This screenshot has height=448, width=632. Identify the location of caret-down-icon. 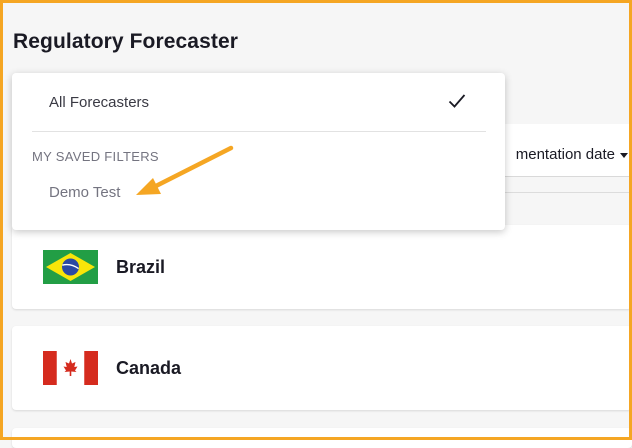
(624, 155).